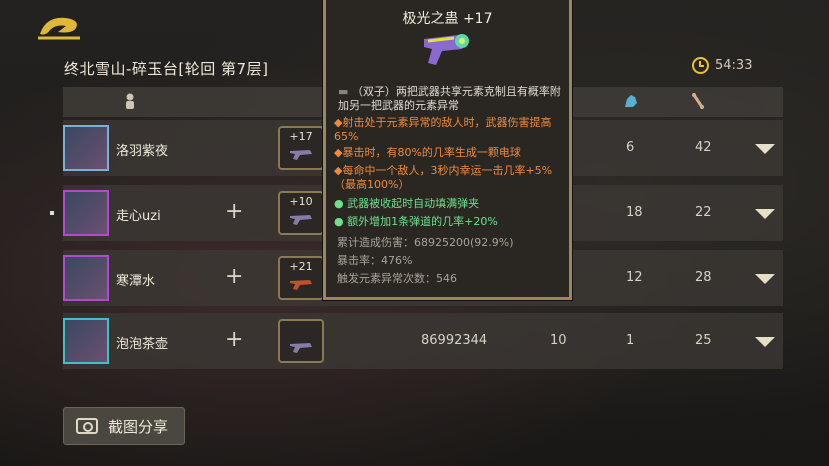 This screenshot has height=466, width=829. What do you see at coordinates (138, 216) in the screenshot?
I see `player-name: 走心uzi` at bounding box center [138, 216].